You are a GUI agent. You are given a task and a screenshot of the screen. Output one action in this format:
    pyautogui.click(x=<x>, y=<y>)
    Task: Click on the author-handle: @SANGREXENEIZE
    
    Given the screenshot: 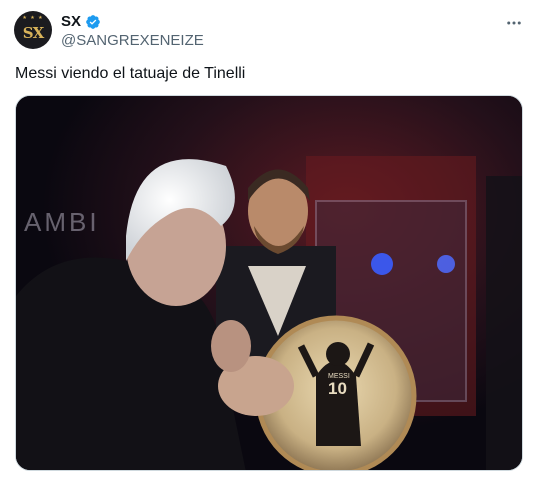 What is the action you would take?
    pyautogui.click(x=132, y=41)
    